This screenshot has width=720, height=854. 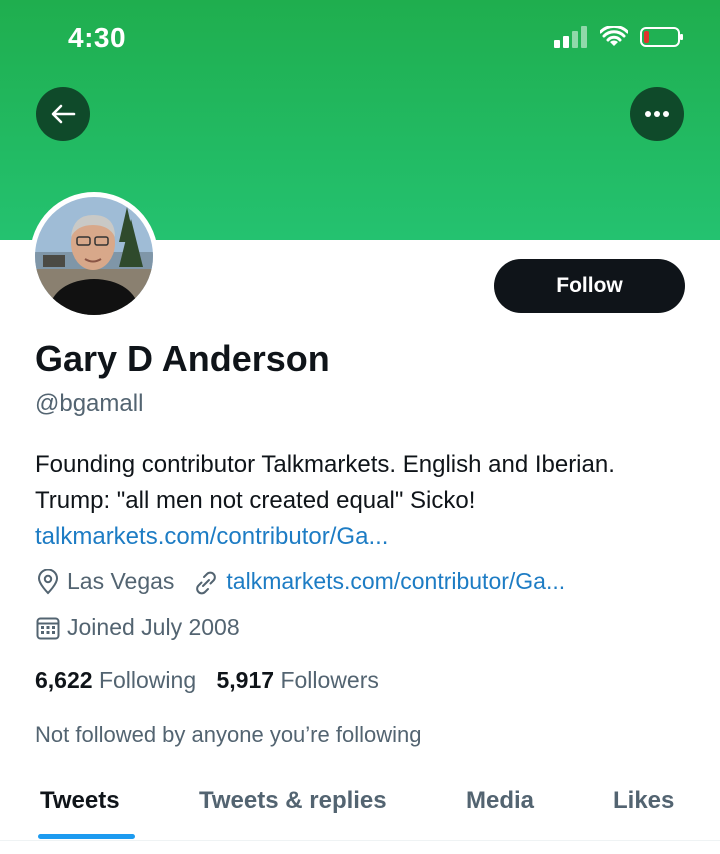 I want to click on arrow-left-icon, so click(x=63, y=114).